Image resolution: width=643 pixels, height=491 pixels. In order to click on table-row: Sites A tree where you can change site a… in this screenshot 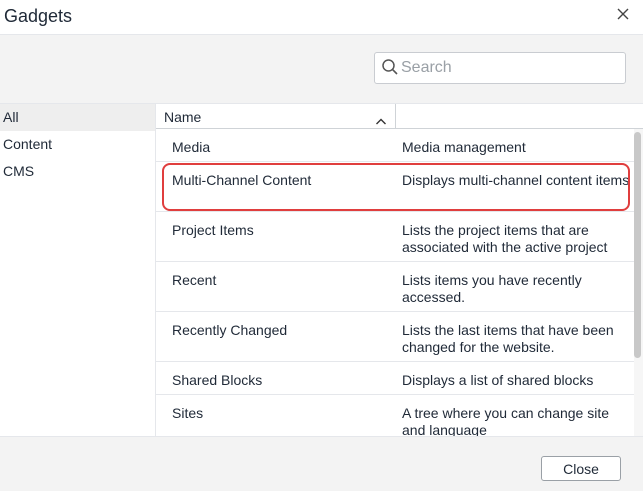, I will do `click(395, 415)`.